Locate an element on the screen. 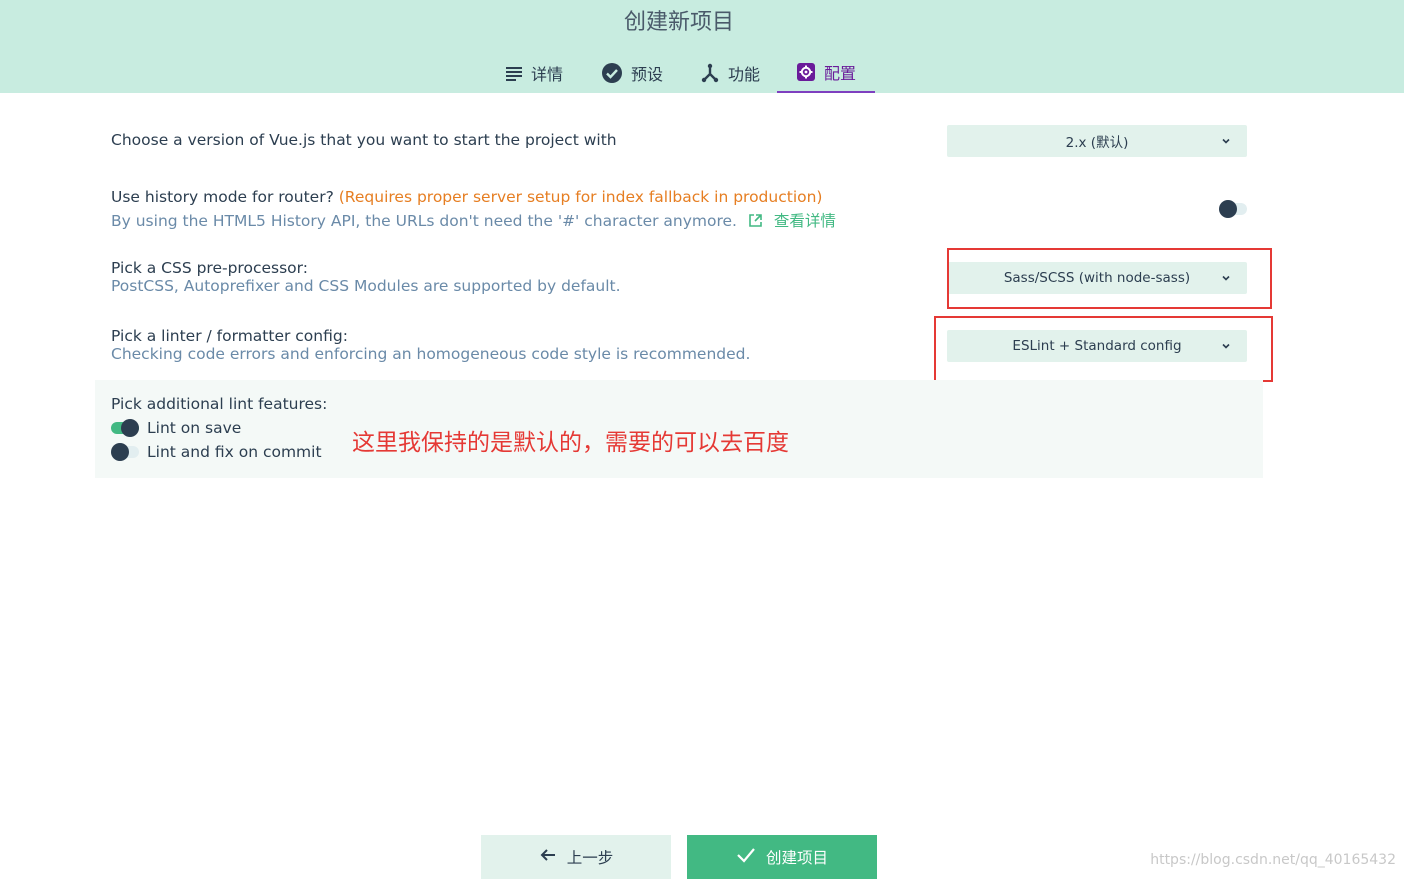 This screenshot has width=1404, height=880. create-project-label: 创建项目 is located at coordinates (796, 858).